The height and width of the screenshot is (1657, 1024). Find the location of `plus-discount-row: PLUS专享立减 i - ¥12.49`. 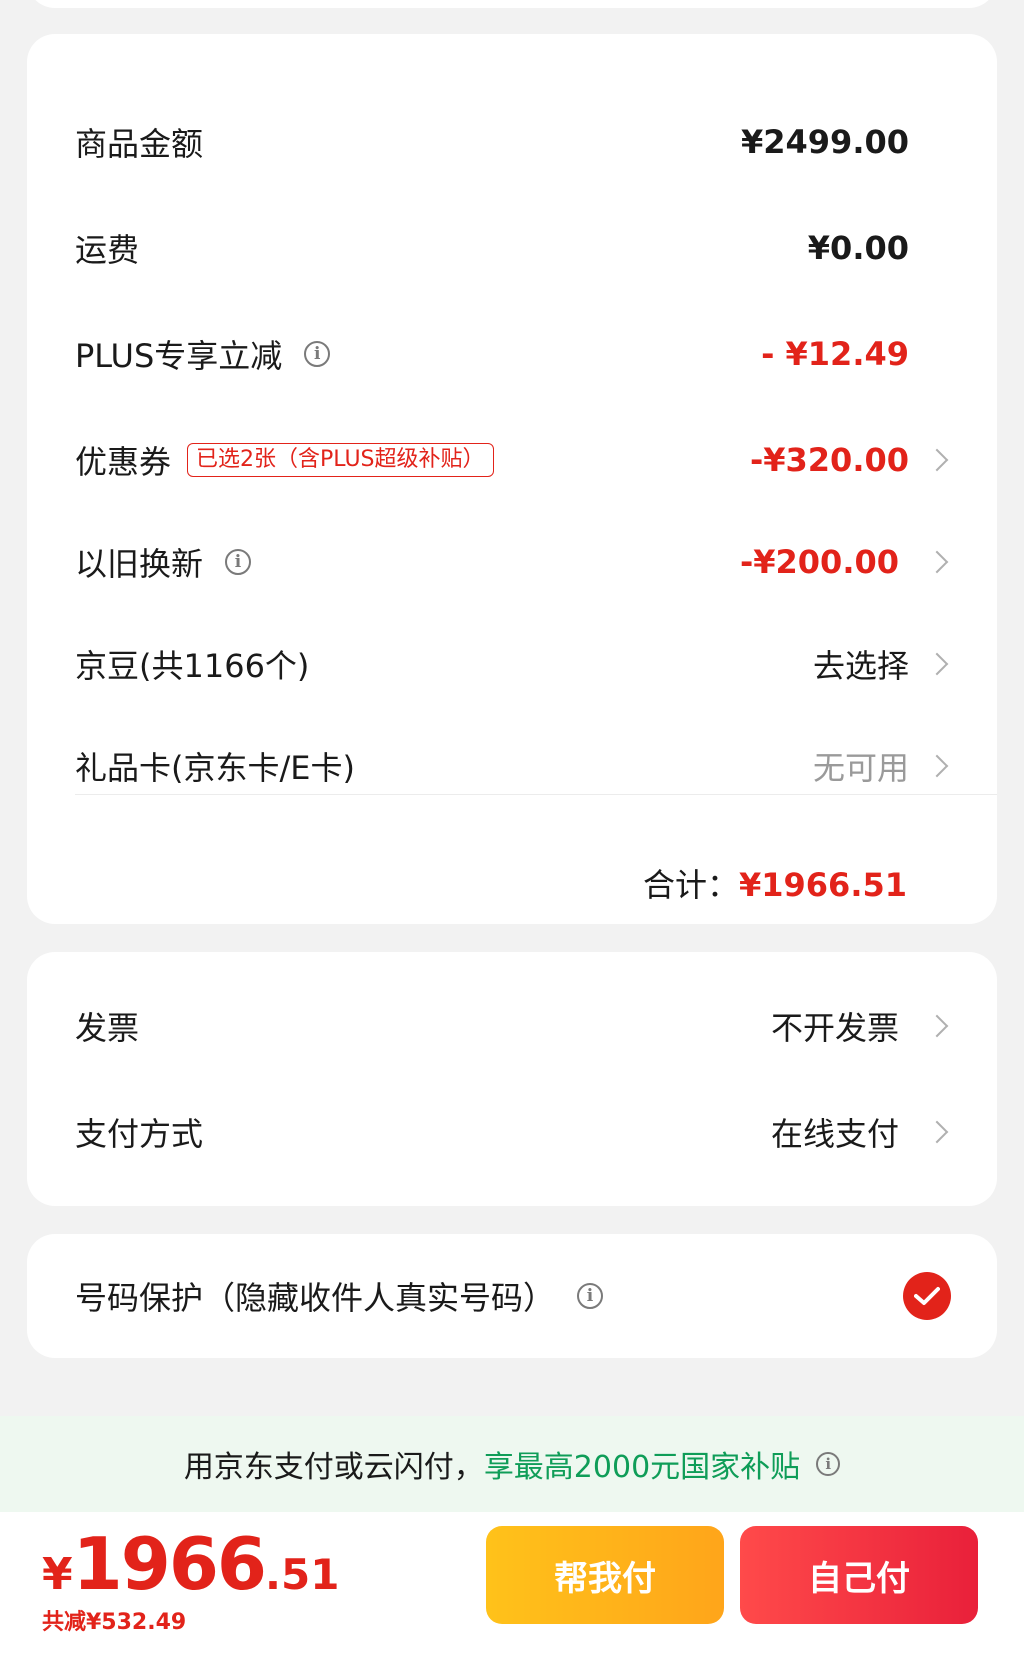

plus-discount-row: PLUS专享立减 i - ¥12.49 is located at coordinates (512, 354).